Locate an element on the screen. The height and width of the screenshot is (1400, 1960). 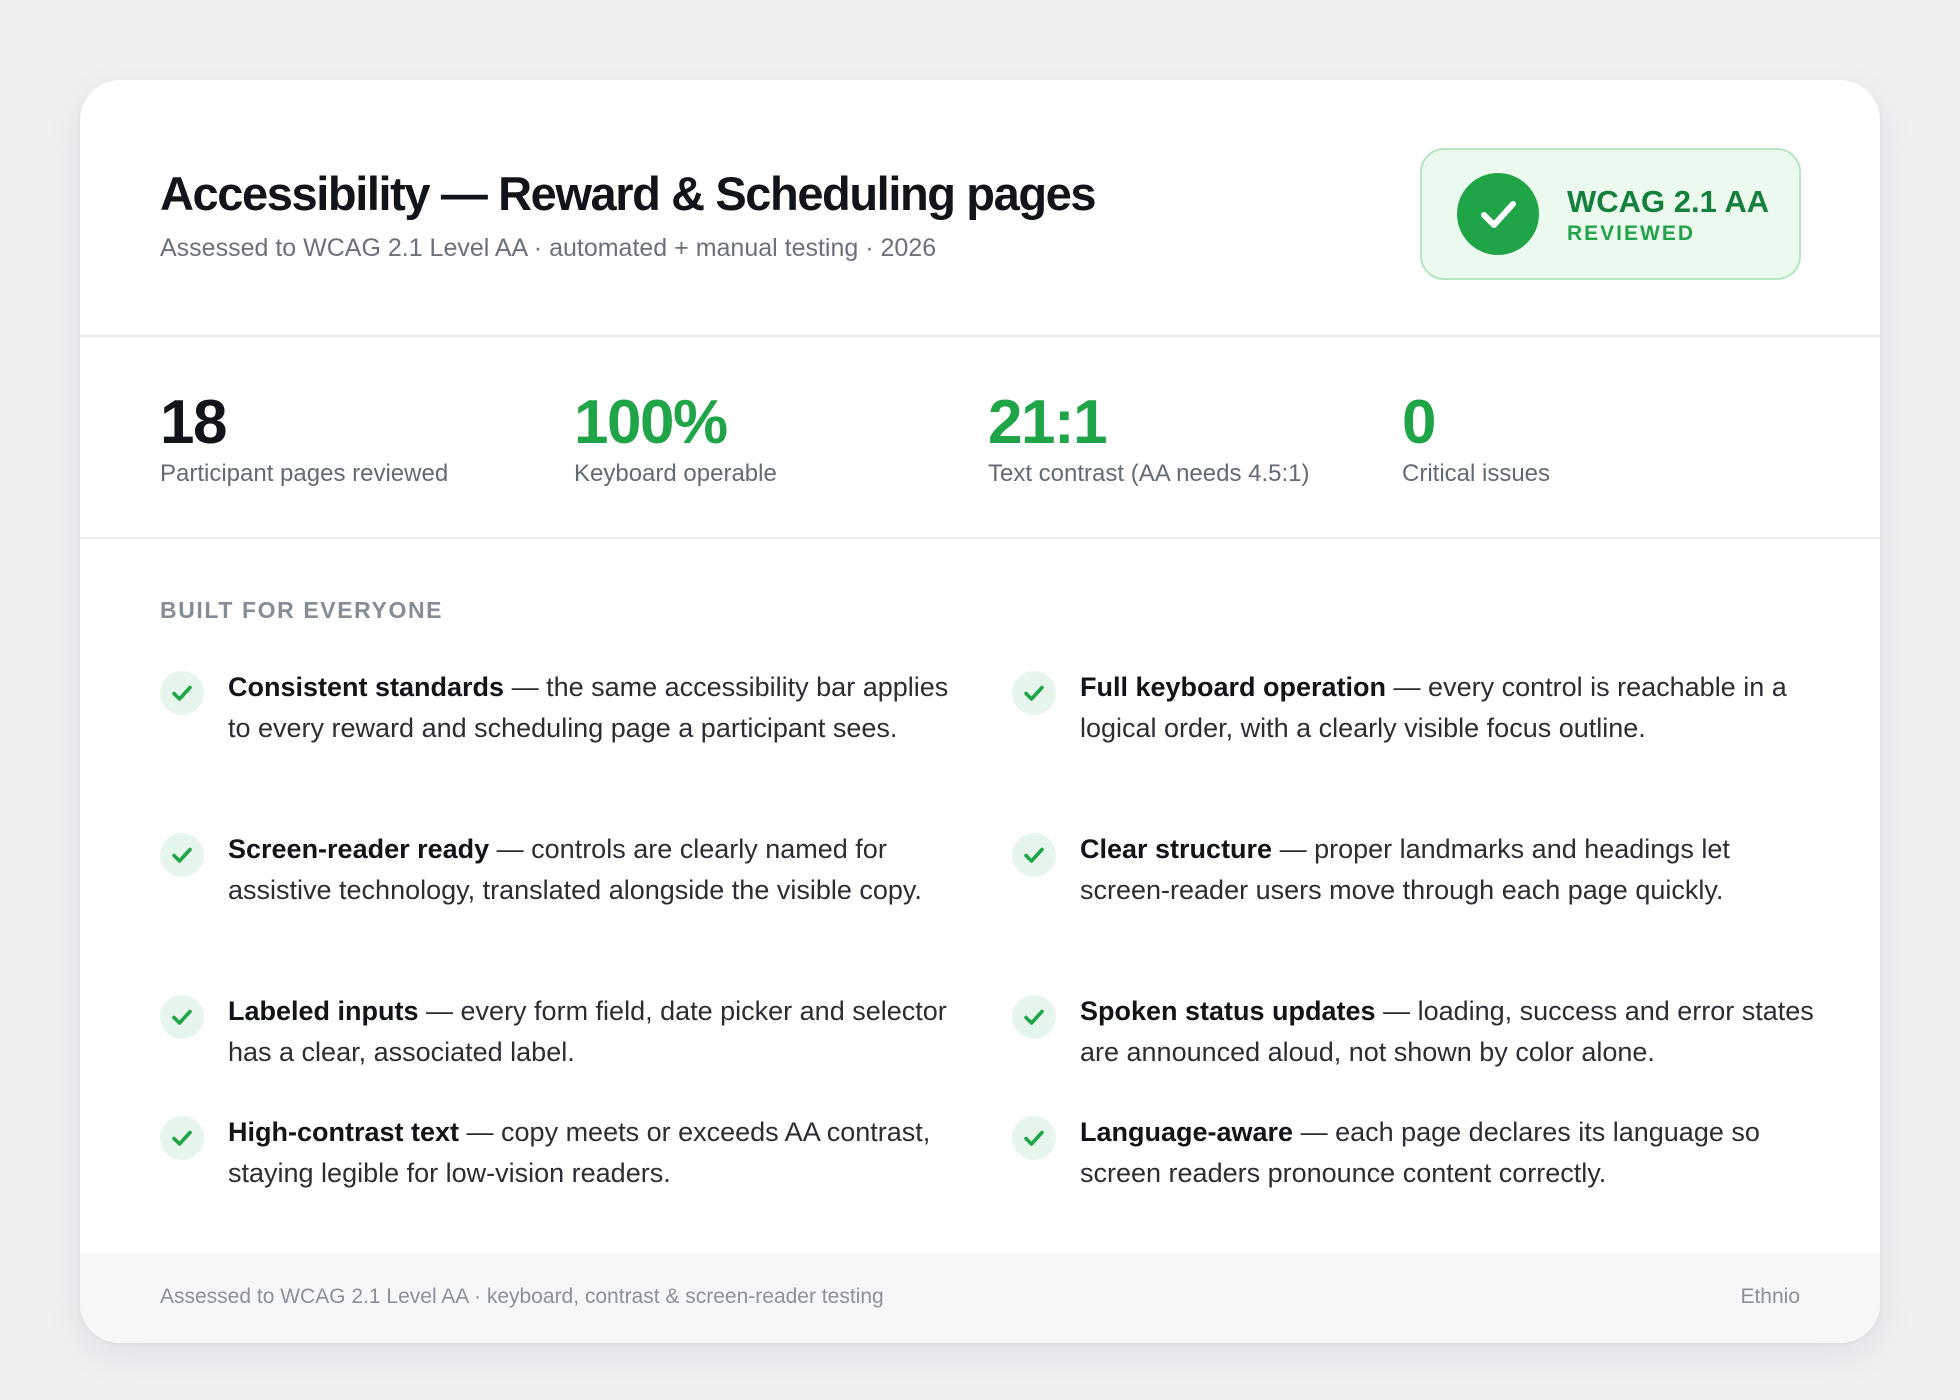
stat-label: Text contrast (AA needs 4.5:1) is located at coordinates (1149, 473).